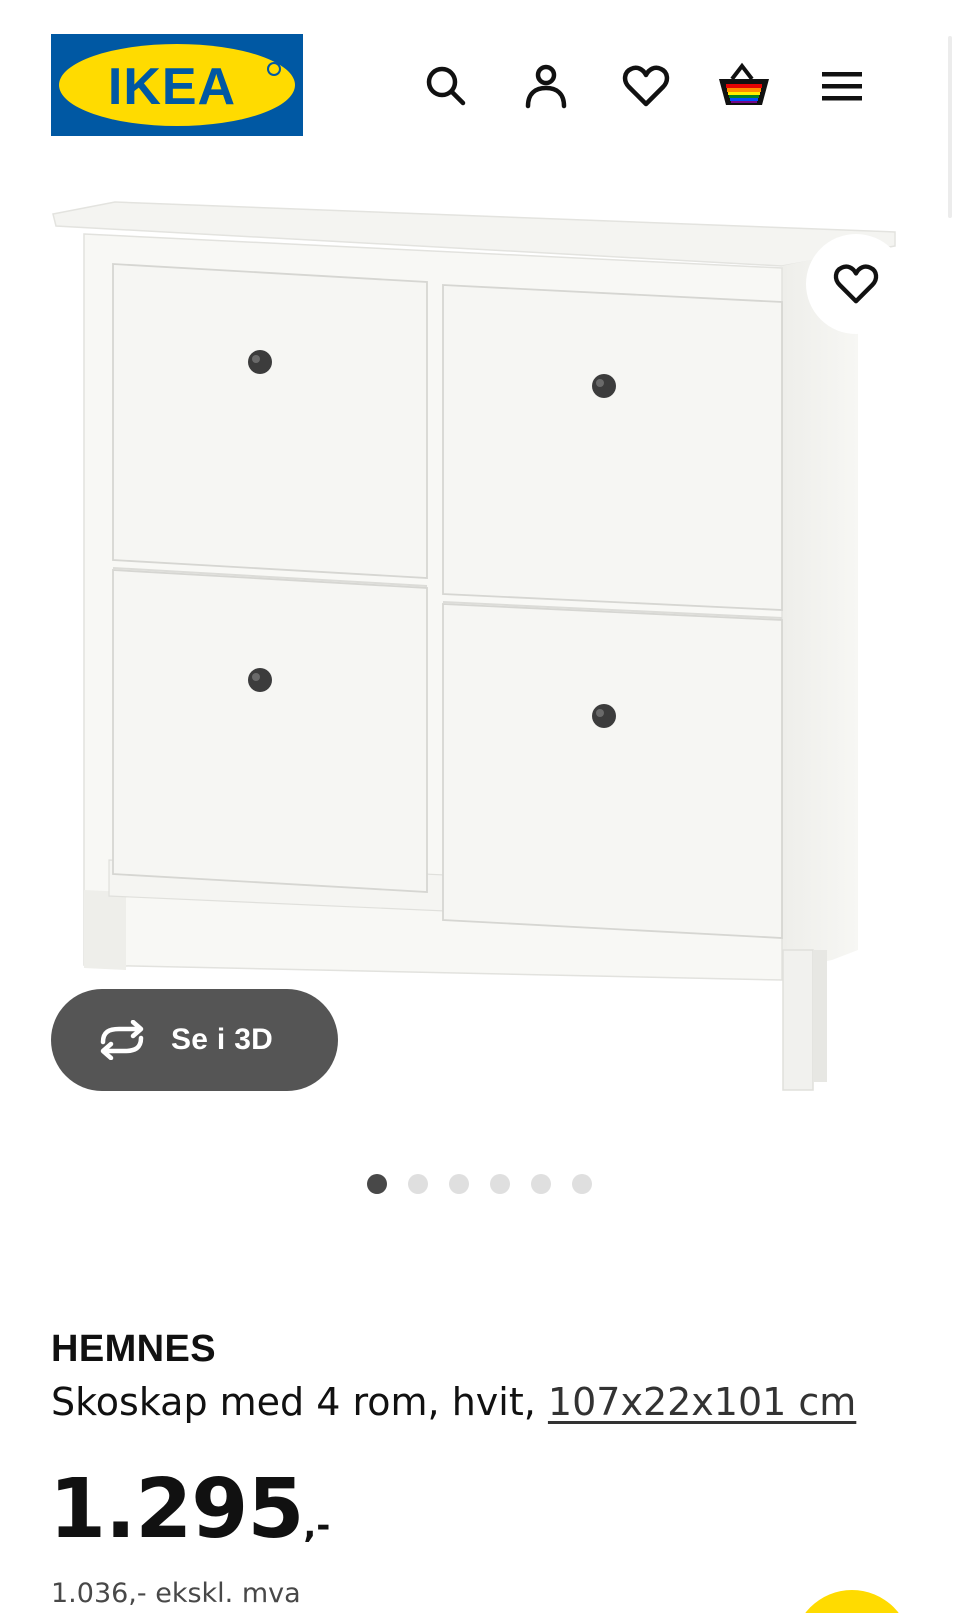 Image resolution: width=960 pixels, height=1613 pixels. I want to click on account-icon, so click(546, 86).